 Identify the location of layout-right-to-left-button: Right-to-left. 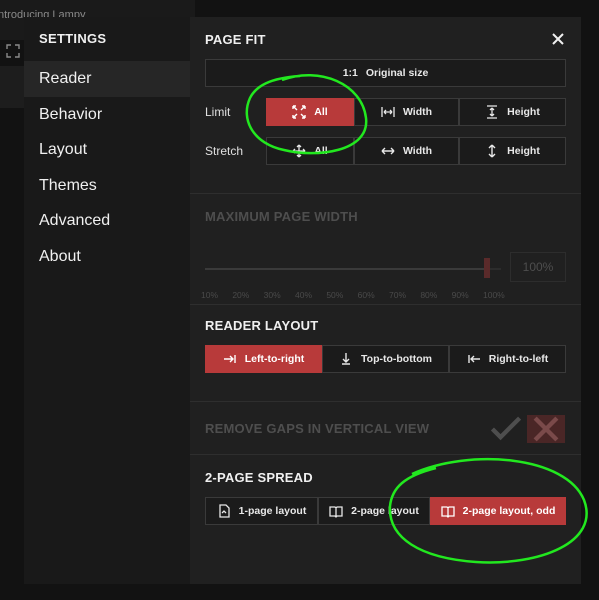
(507, 359).